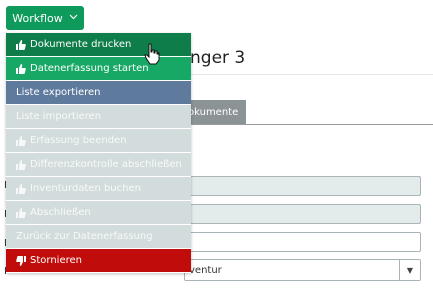 Image resolution: width=433 pixels, height=291 pixels. Describe the element at coordinates (37, 18) in the screenshot. I see `workflow-button-label: Workflow` at that location.